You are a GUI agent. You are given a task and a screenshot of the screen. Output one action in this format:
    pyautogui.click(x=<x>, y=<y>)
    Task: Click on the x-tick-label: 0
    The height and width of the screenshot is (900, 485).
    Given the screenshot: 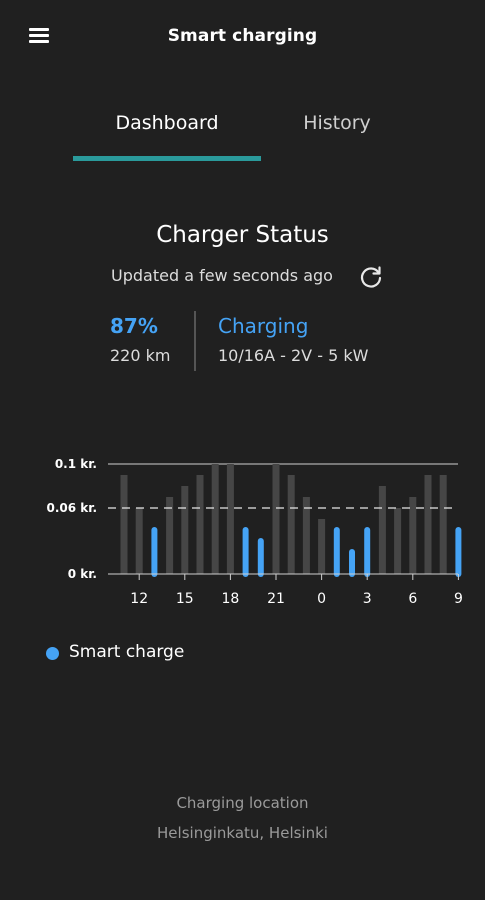 What is the action you would take?
    pyautogui.click(x=321, y=599)
    